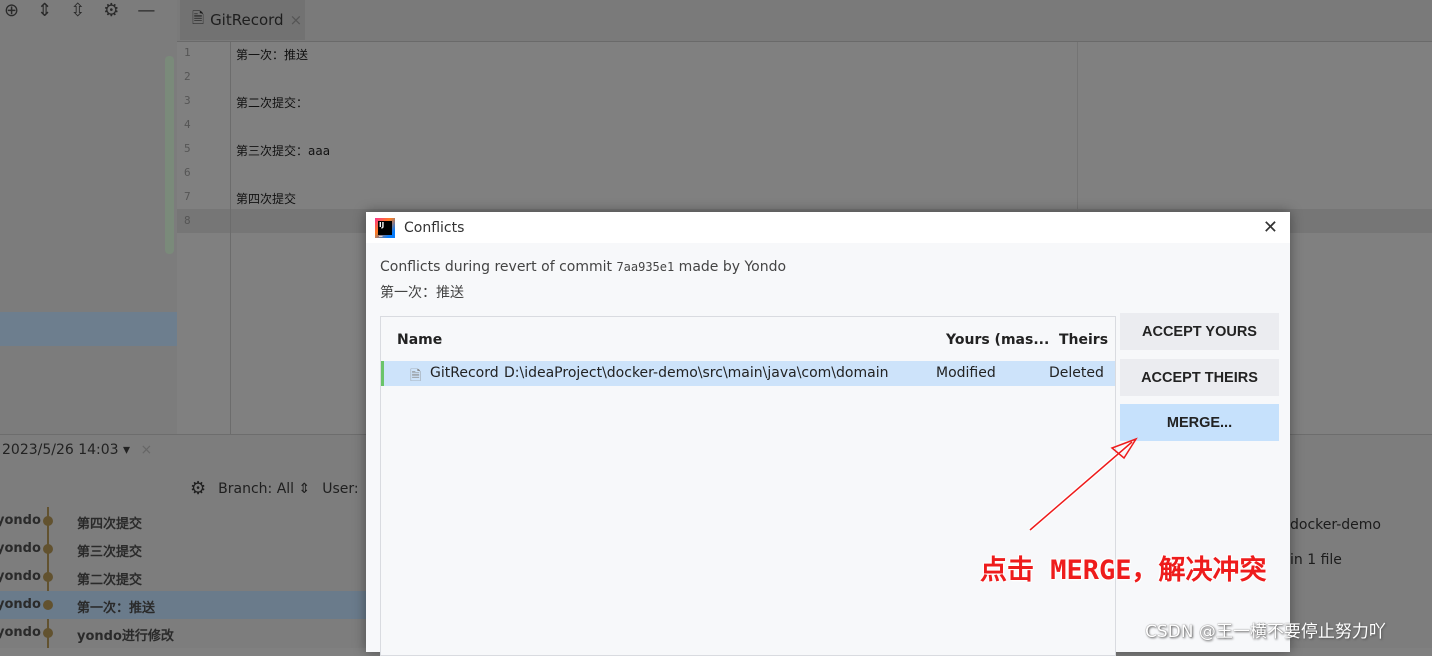 The image size is (1432, 656). Describe the element at coordinates (1123, 570) in the screenshot. I see `annotation-text: 点击 MERGE，解决冲突` at that location.